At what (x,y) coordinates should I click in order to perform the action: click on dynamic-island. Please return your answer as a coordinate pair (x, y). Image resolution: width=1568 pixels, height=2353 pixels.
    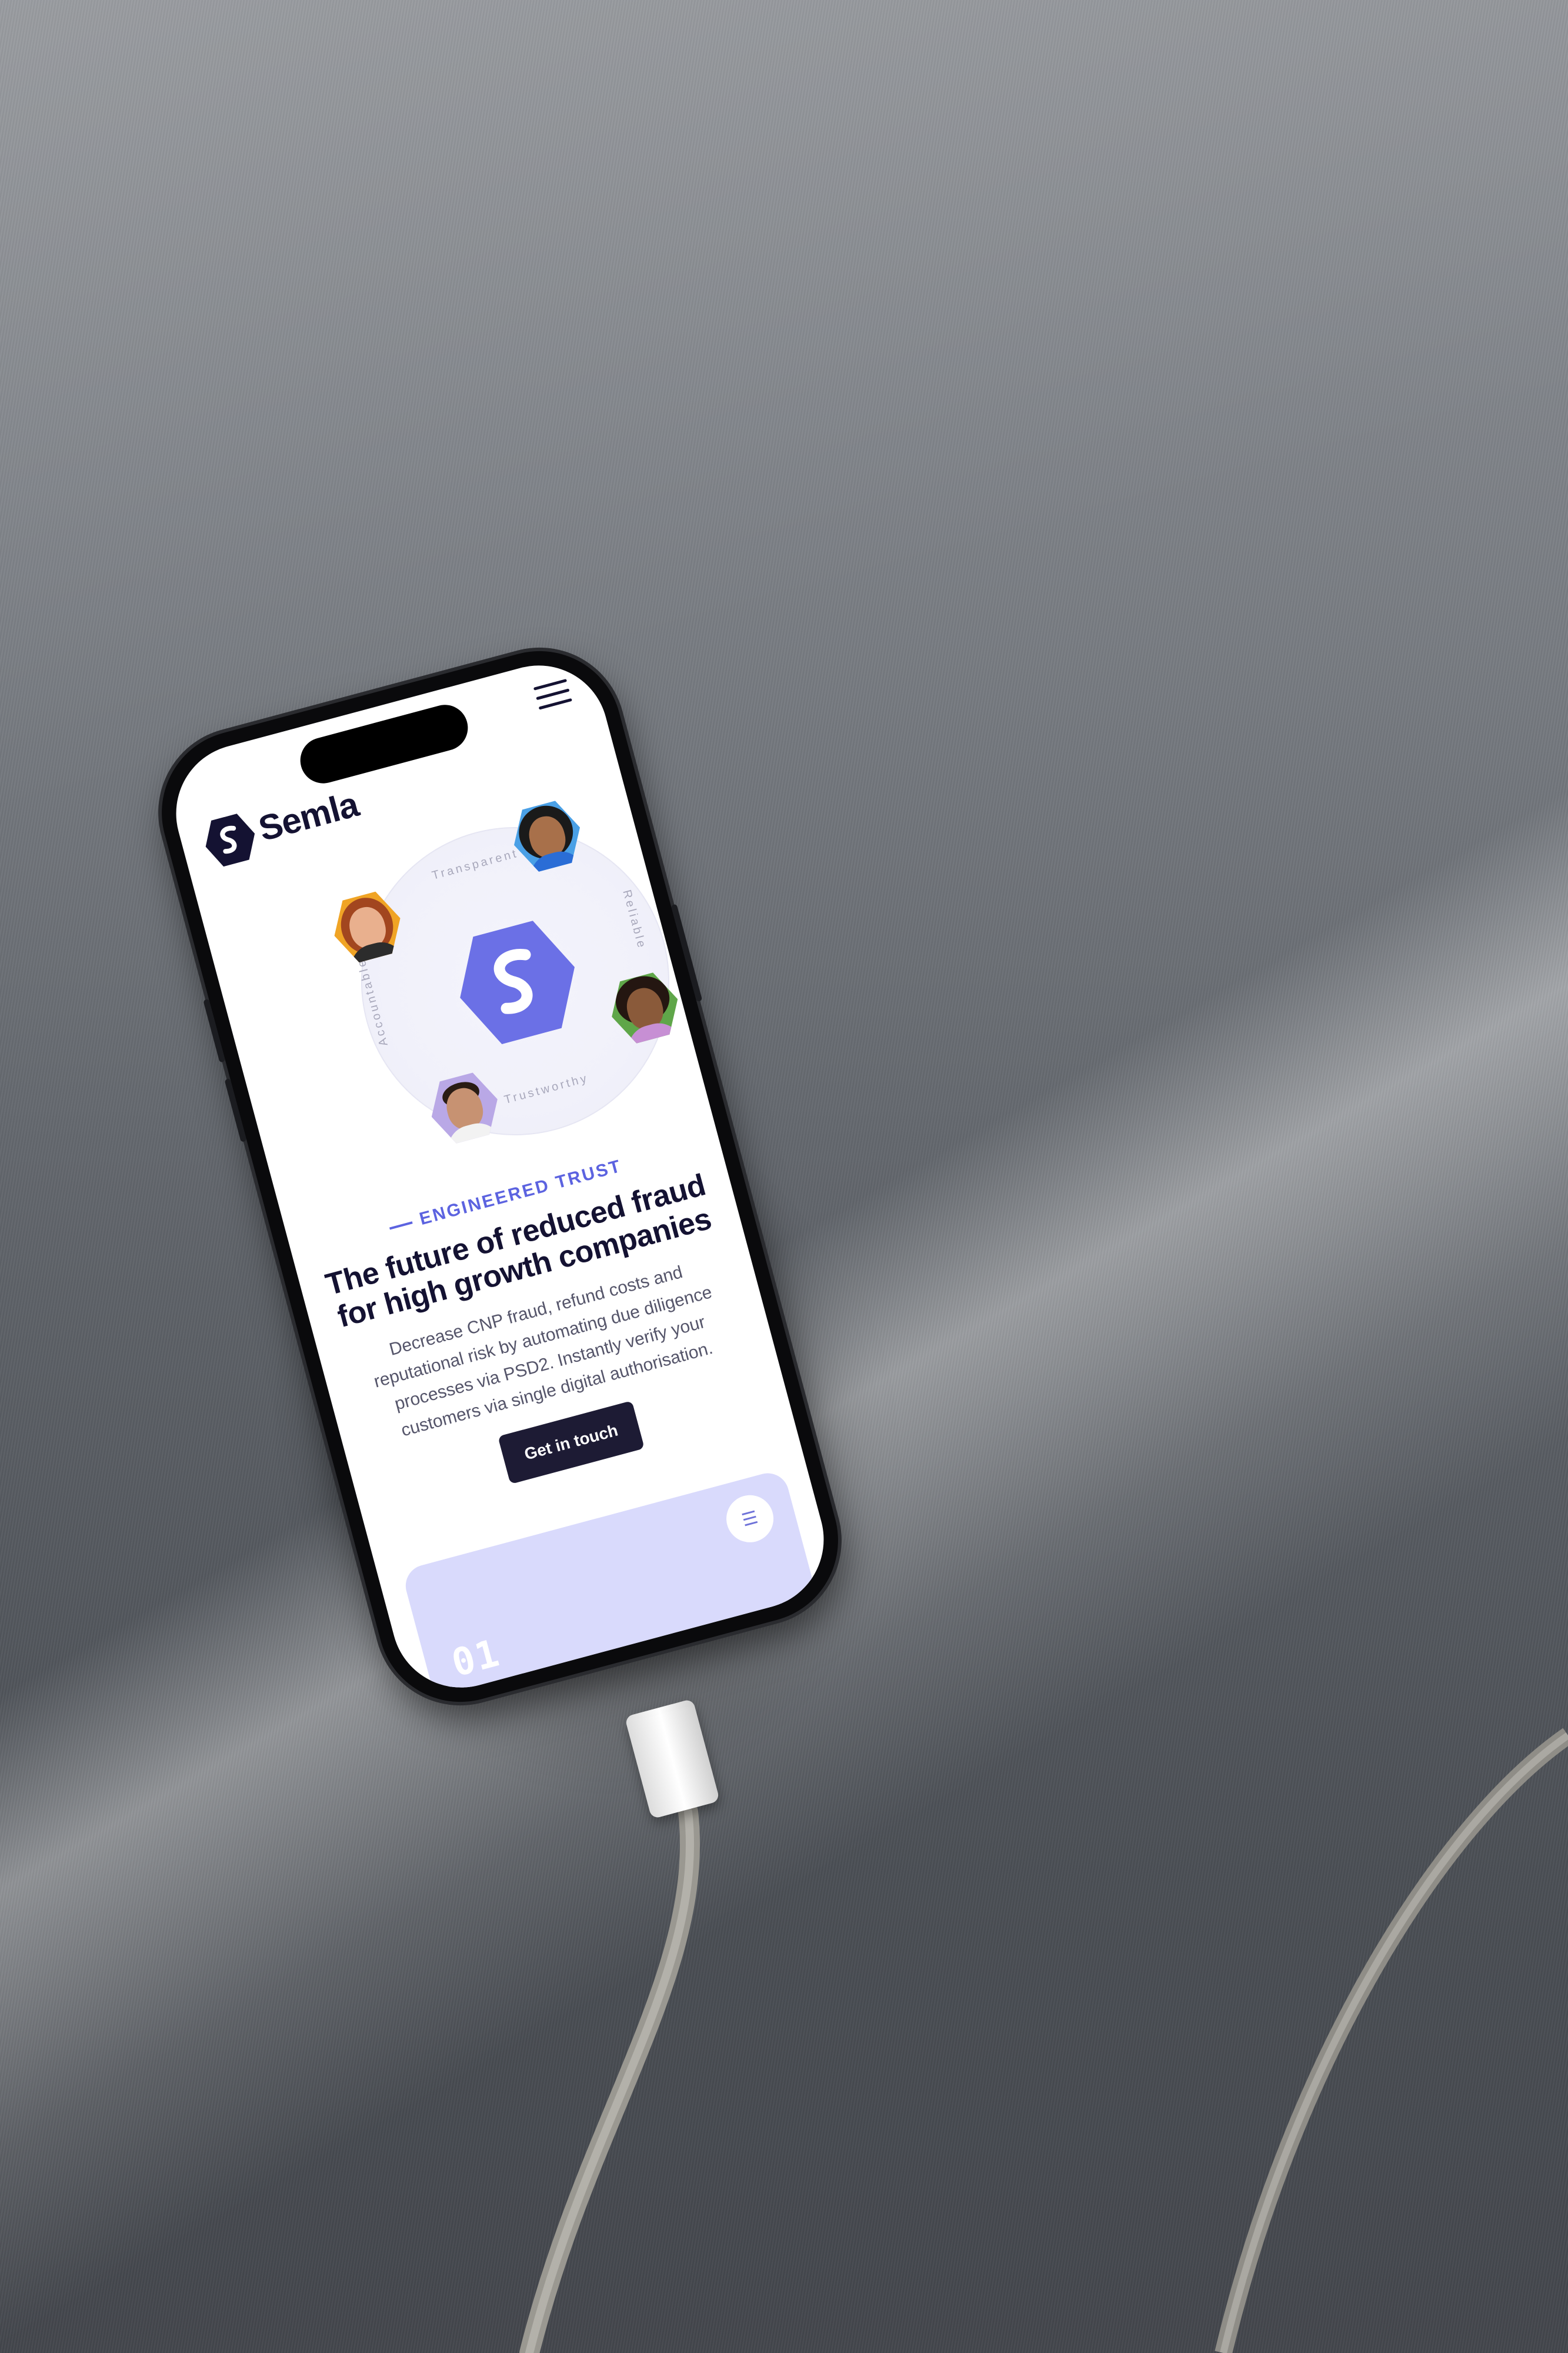
    Looking at the image, I should click on (384, 744).